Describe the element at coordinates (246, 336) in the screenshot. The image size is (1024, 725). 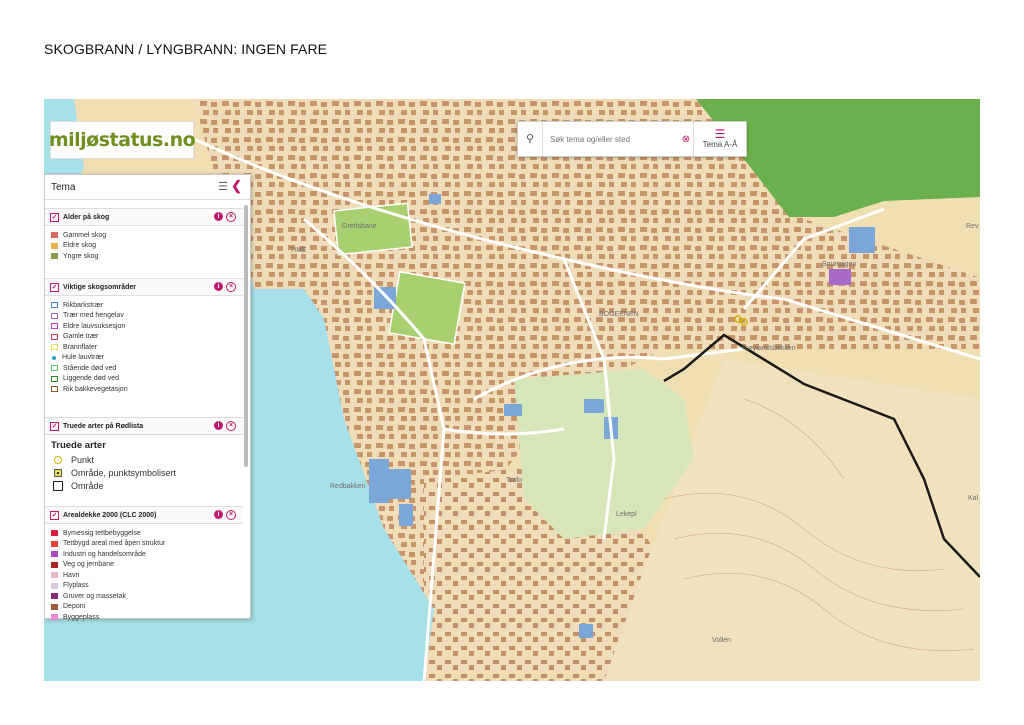
I see `panel-scrollbar` at that location.